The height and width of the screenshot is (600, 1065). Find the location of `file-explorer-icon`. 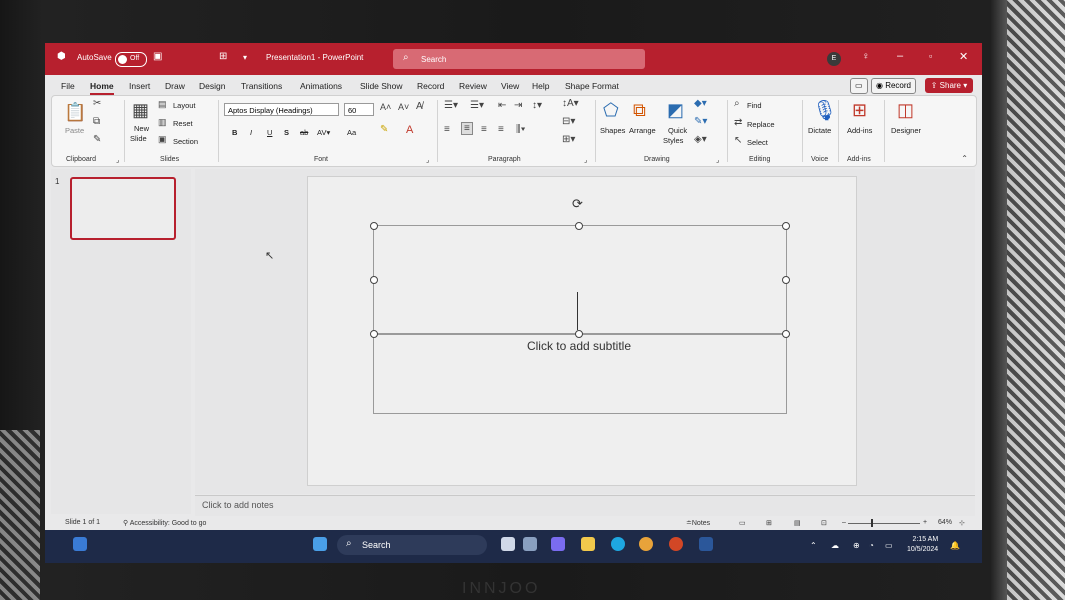

file-explorer-icon is located at coordinates (588, 544).